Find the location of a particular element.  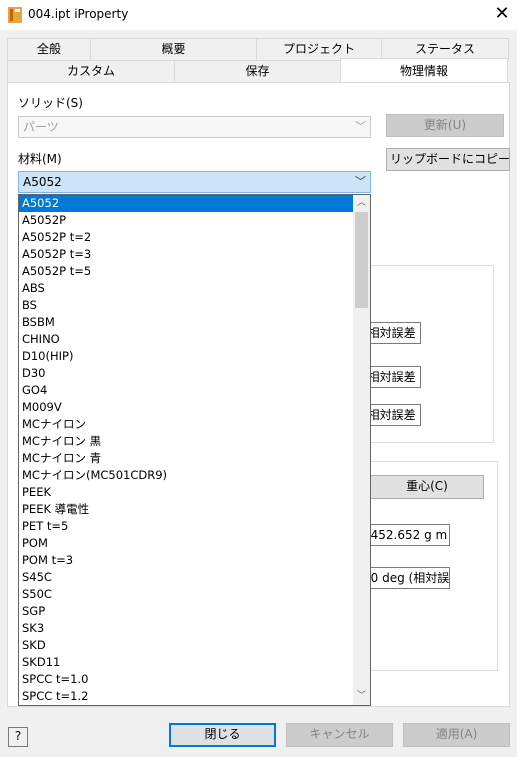

material-option: SKD11 is located at coordinates (186, 662).